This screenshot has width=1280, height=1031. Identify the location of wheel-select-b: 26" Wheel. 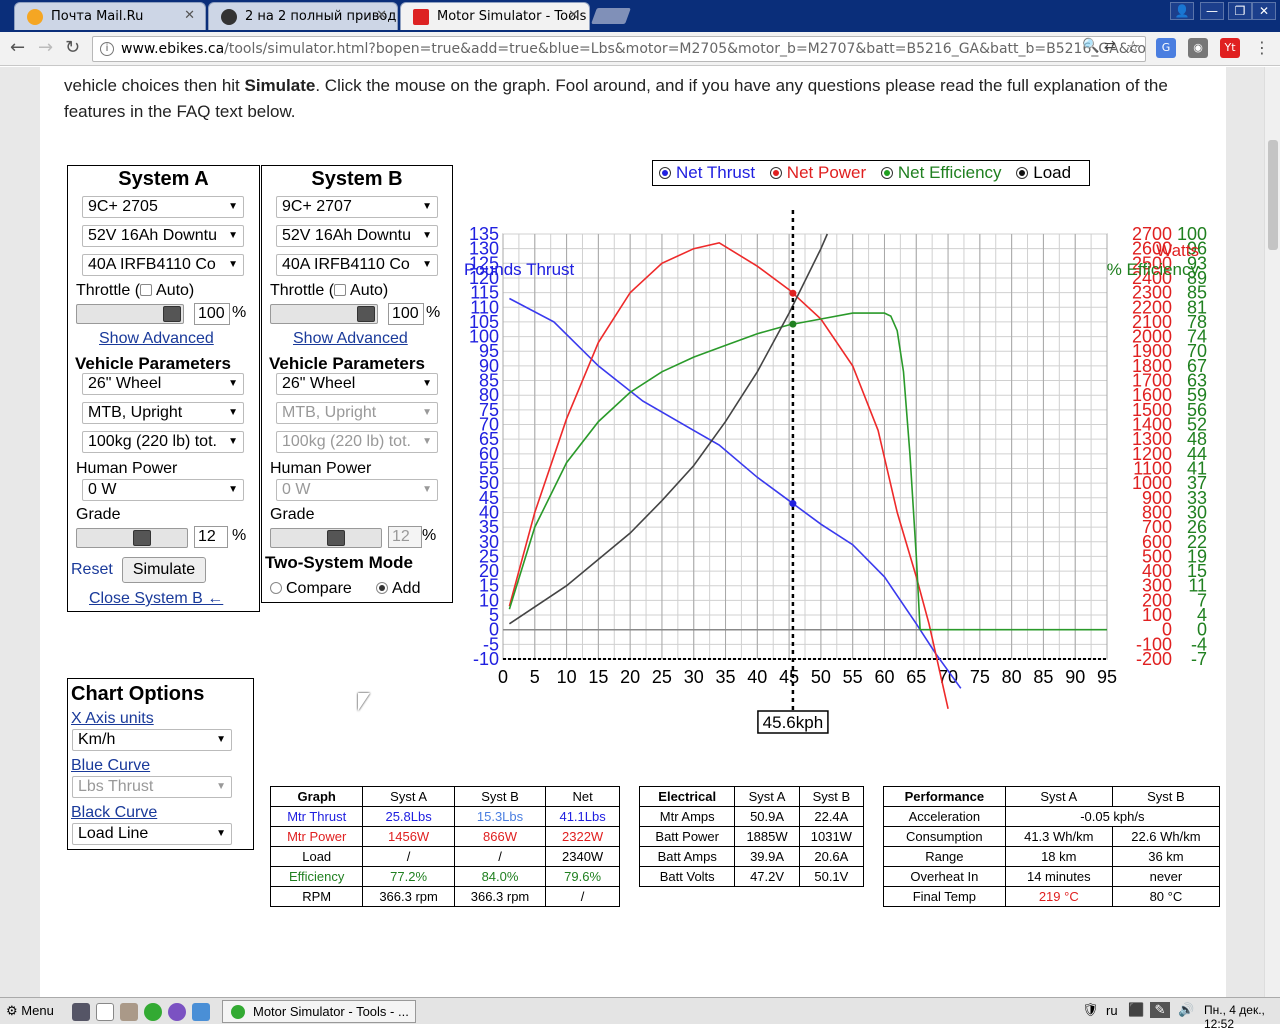
(357, 384).